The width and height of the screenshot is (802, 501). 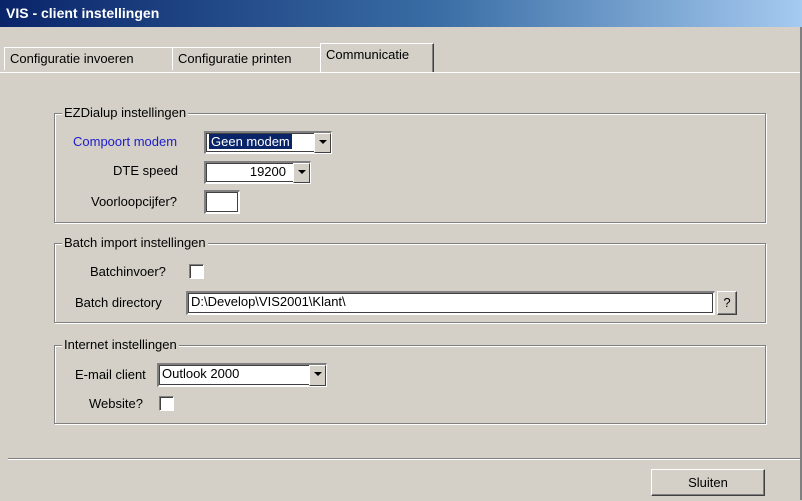 I want to click on close-button-label: Sluiten, so click(x=708, y=482).